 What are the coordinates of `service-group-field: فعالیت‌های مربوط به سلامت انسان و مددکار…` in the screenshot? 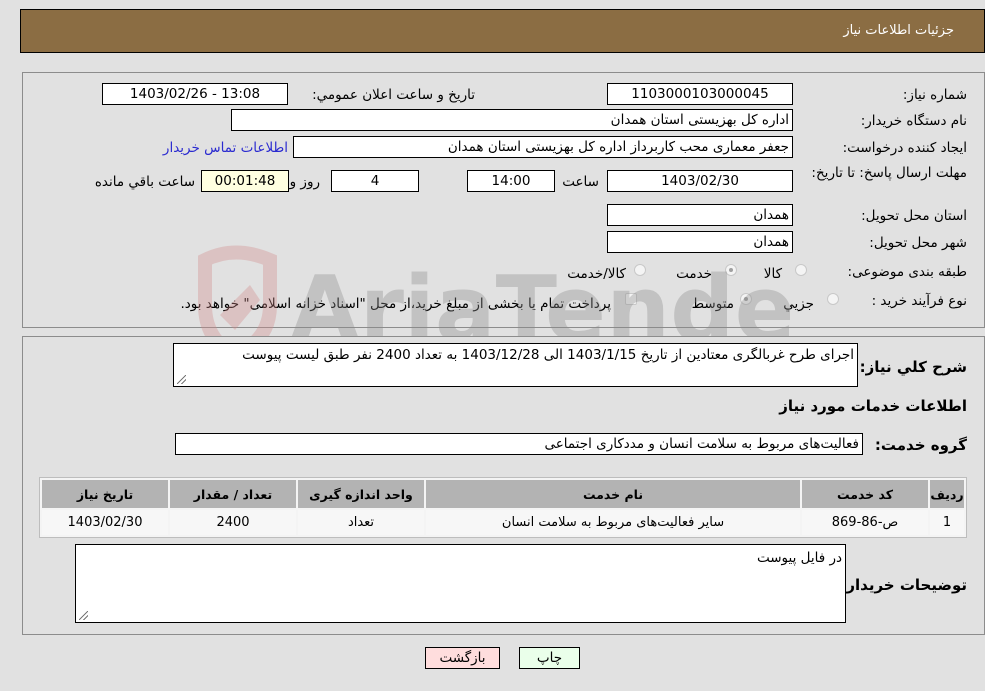 It's located at (519, 444).